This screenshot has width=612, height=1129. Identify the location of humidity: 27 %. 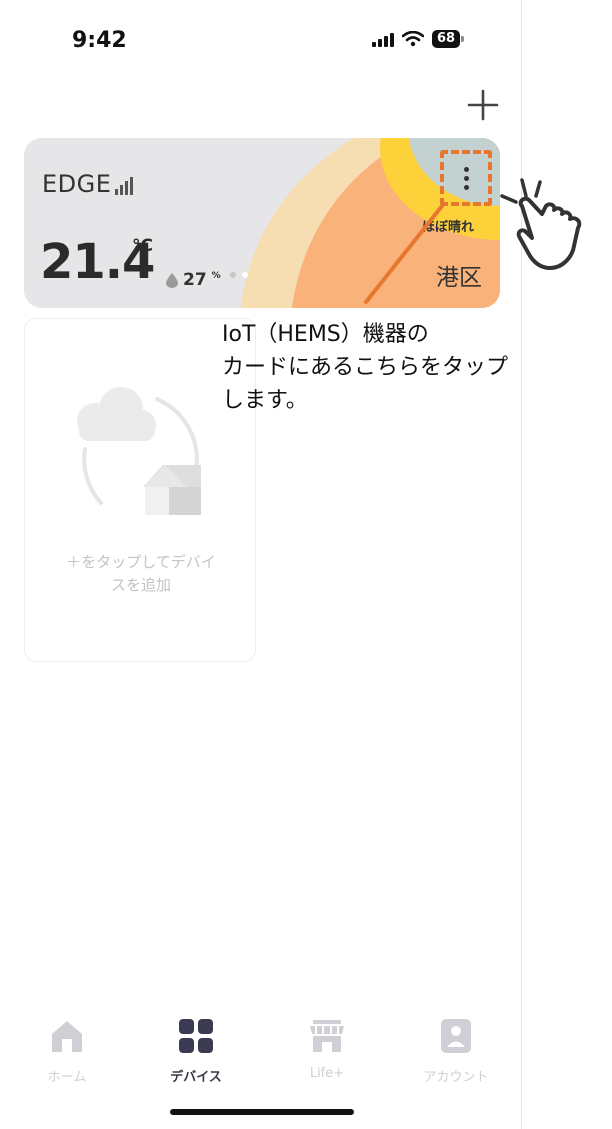
(193, 280).